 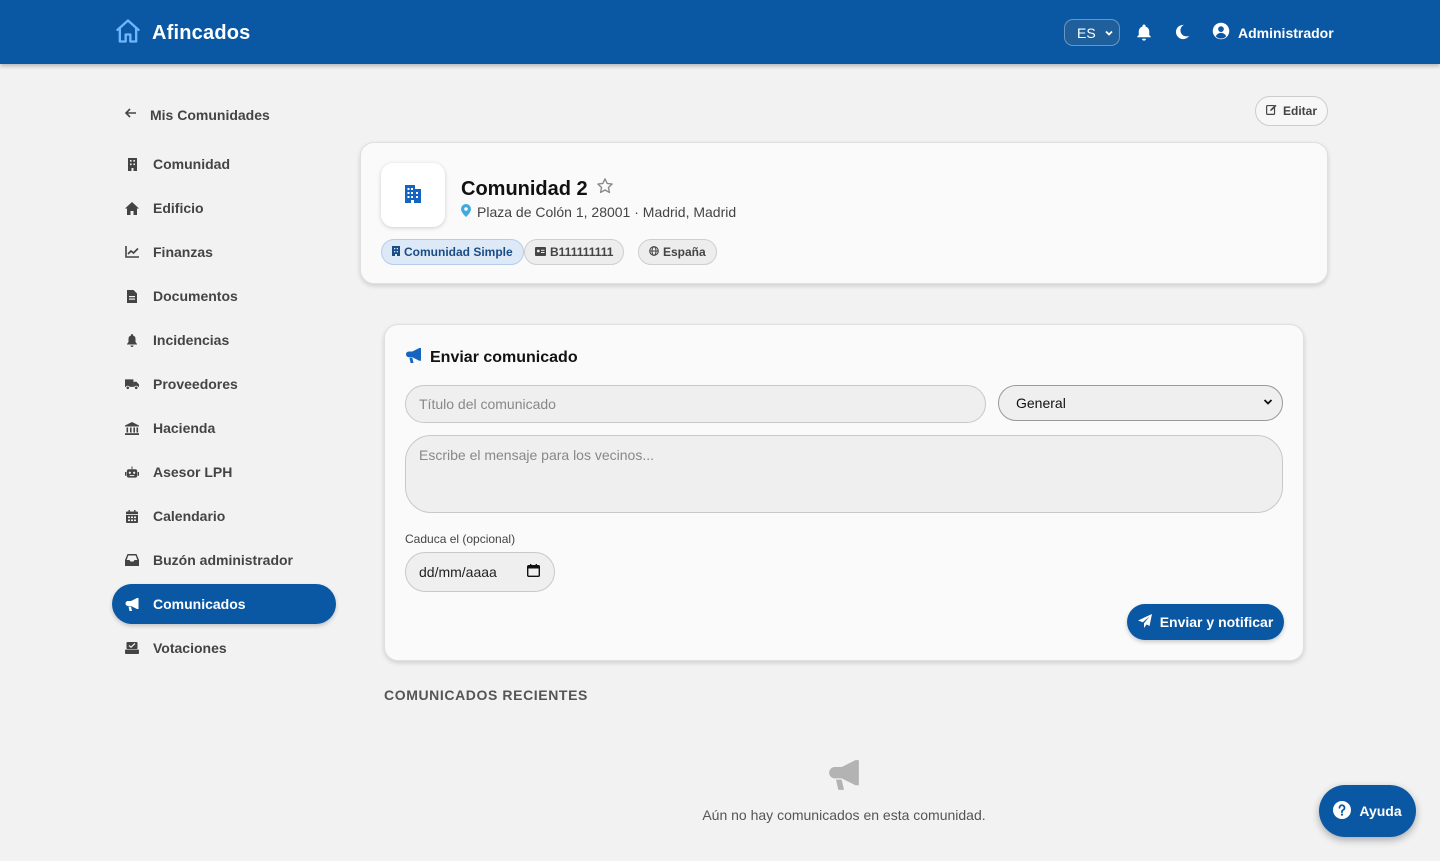 I want to click on title-placeholder: Título del comunicado, so click(x=487, y=404).